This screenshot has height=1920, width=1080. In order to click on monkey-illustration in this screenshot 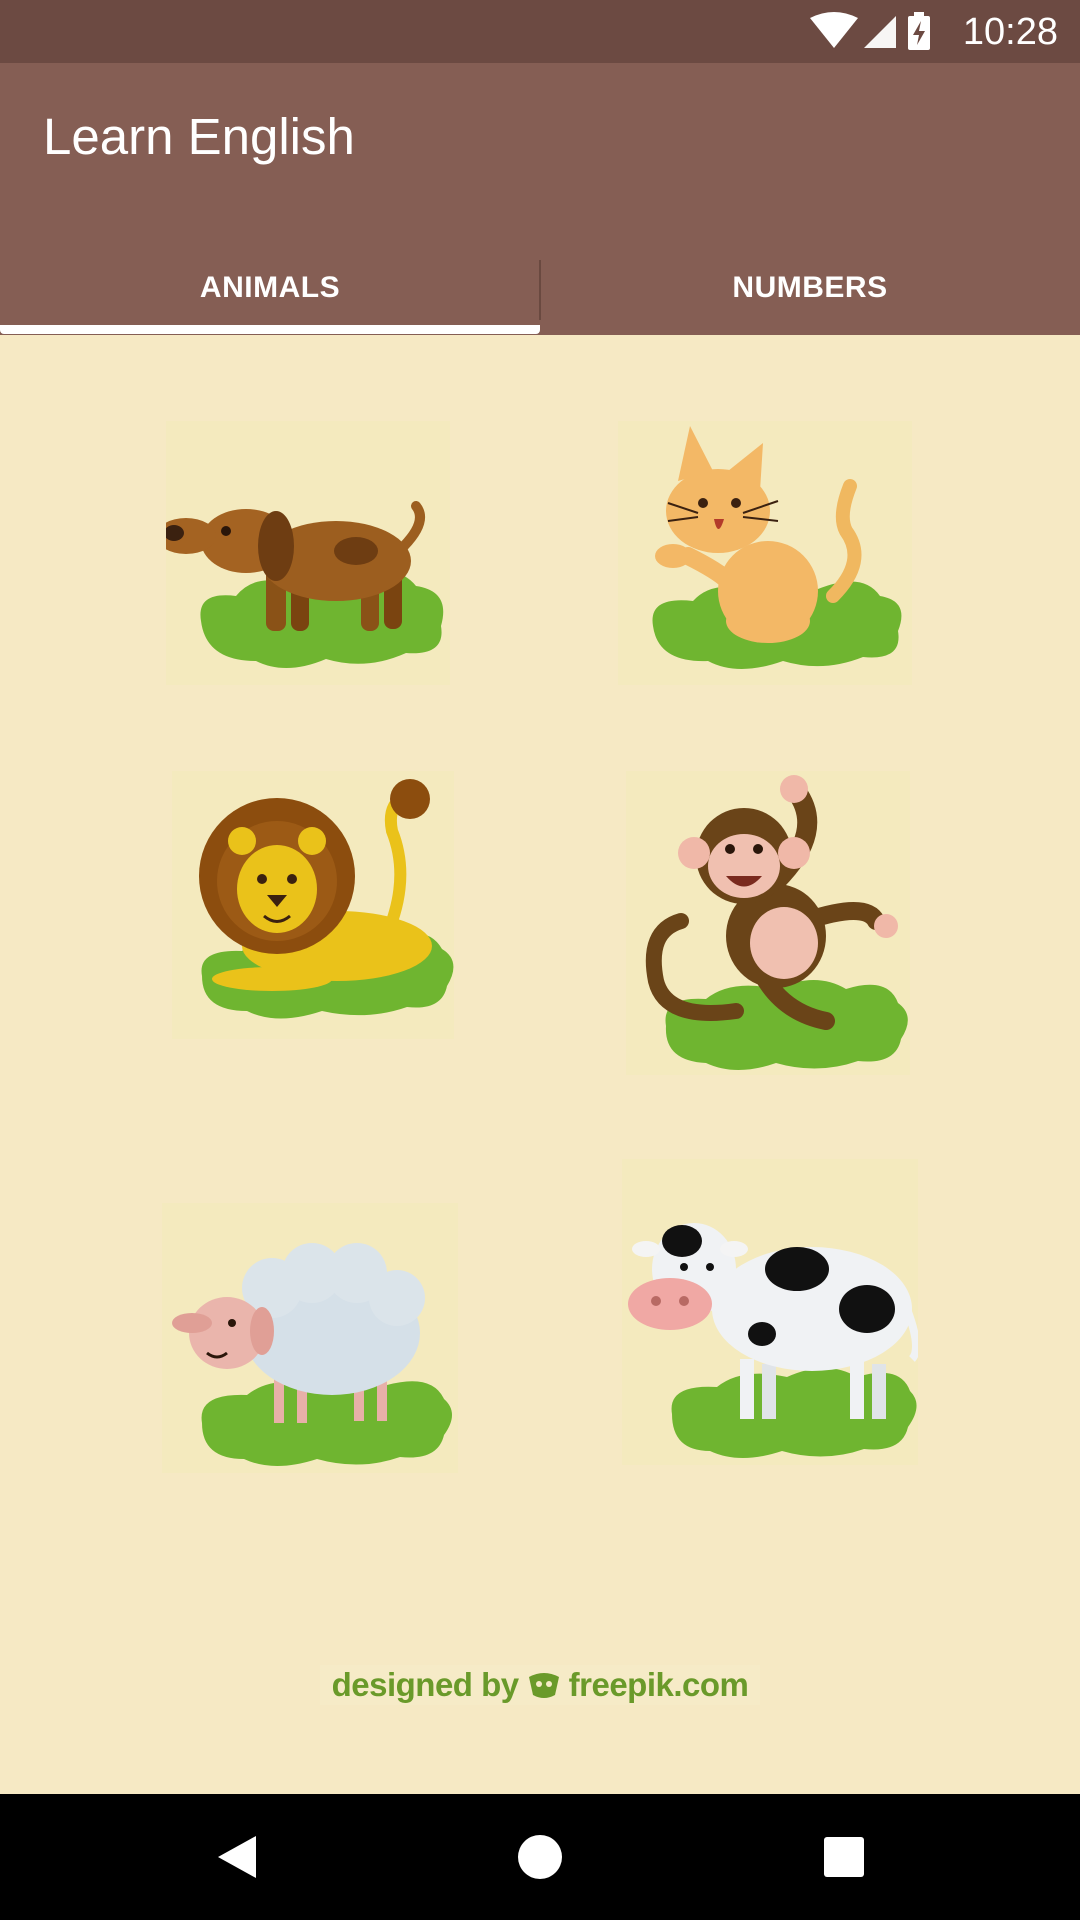, I will do `click(776, 922)`.